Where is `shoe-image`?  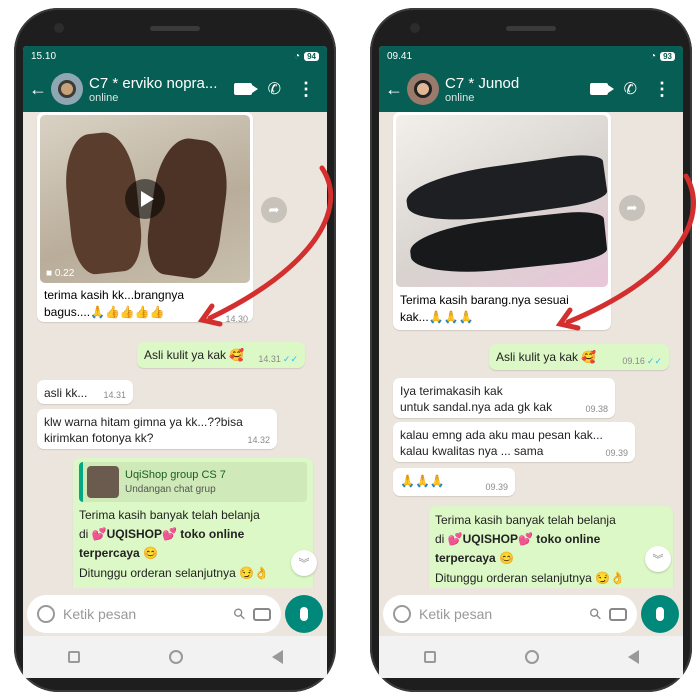 shoe-image is located at coordinates (507, 244).